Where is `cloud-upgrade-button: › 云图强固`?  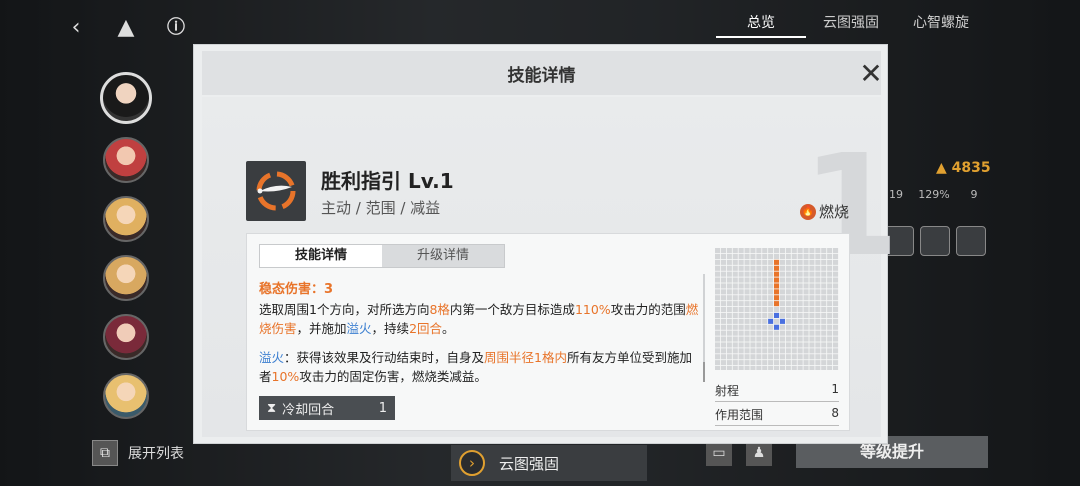 cloud-upgrade-button: › 云图强固 is located at coordinates (549, 463).